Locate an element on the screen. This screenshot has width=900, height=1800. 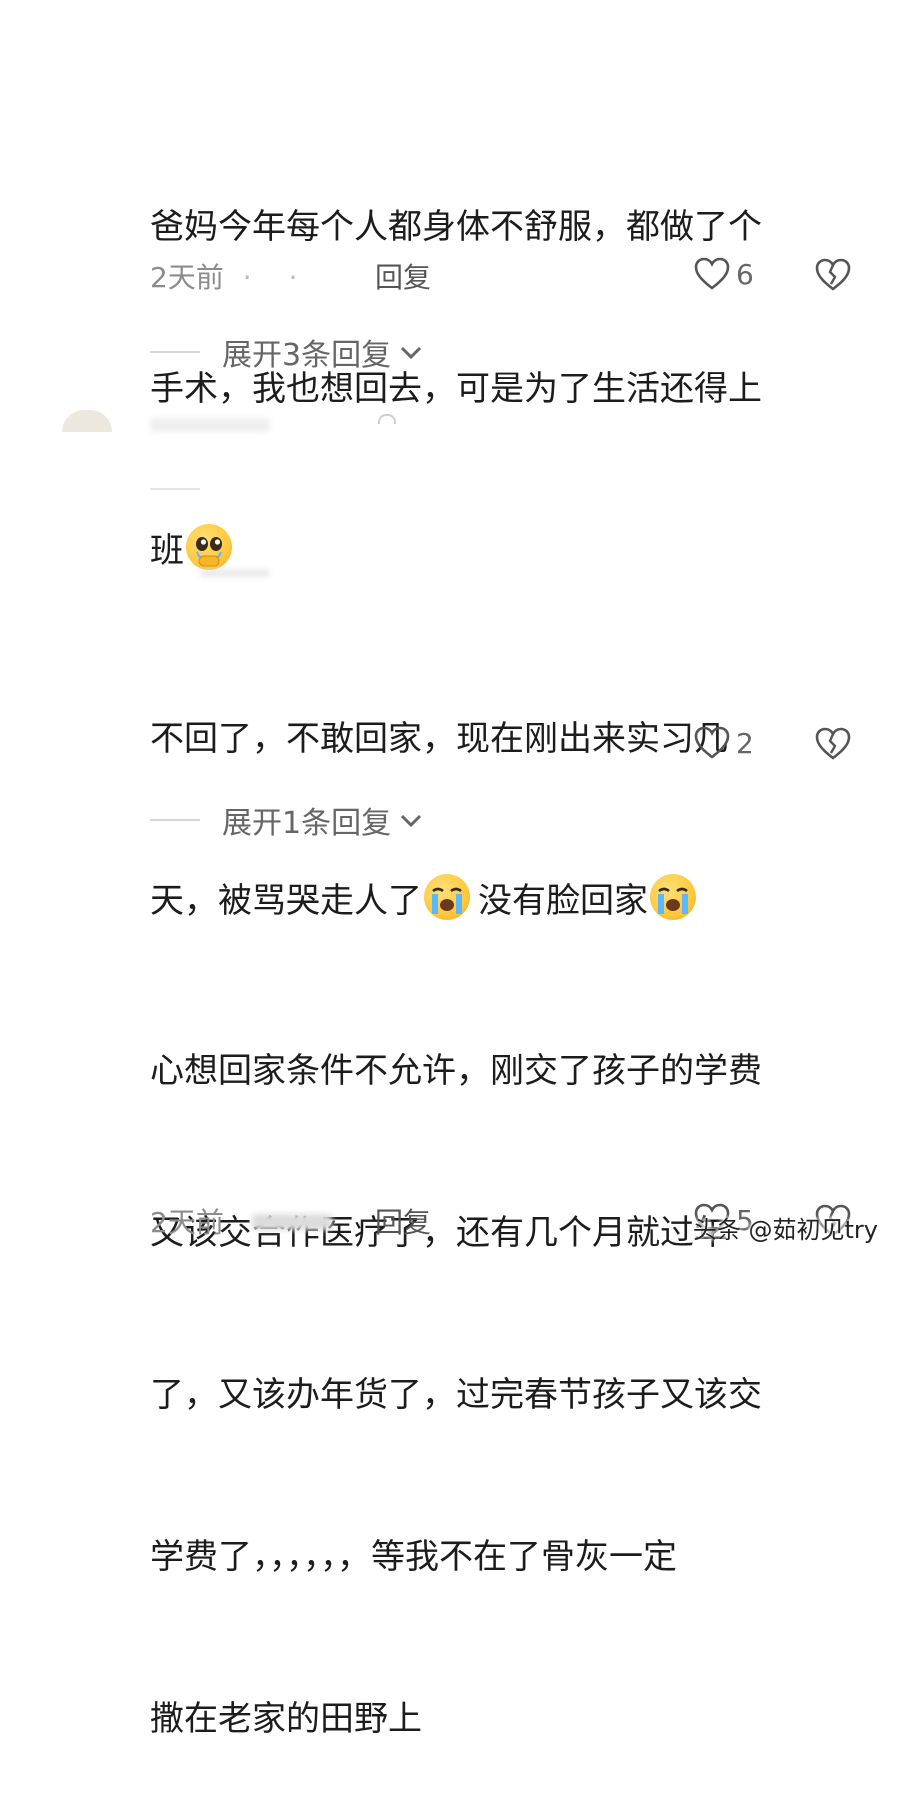
comment-1-reply-button: 回复 is located at coordinates (403, 278).